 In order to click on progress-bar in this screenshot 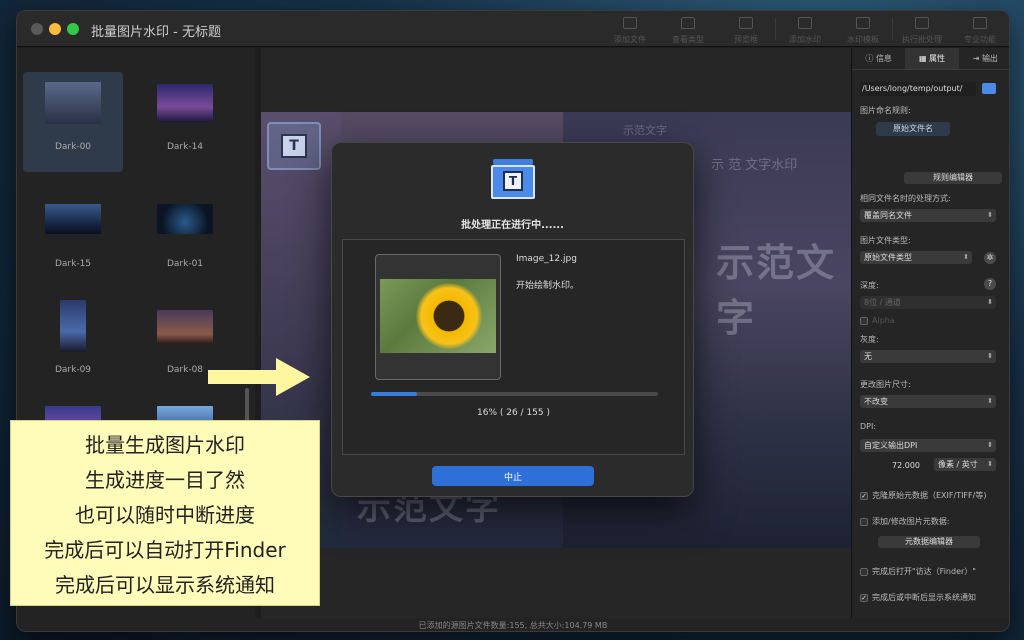, I will do `click(514, 394)`.